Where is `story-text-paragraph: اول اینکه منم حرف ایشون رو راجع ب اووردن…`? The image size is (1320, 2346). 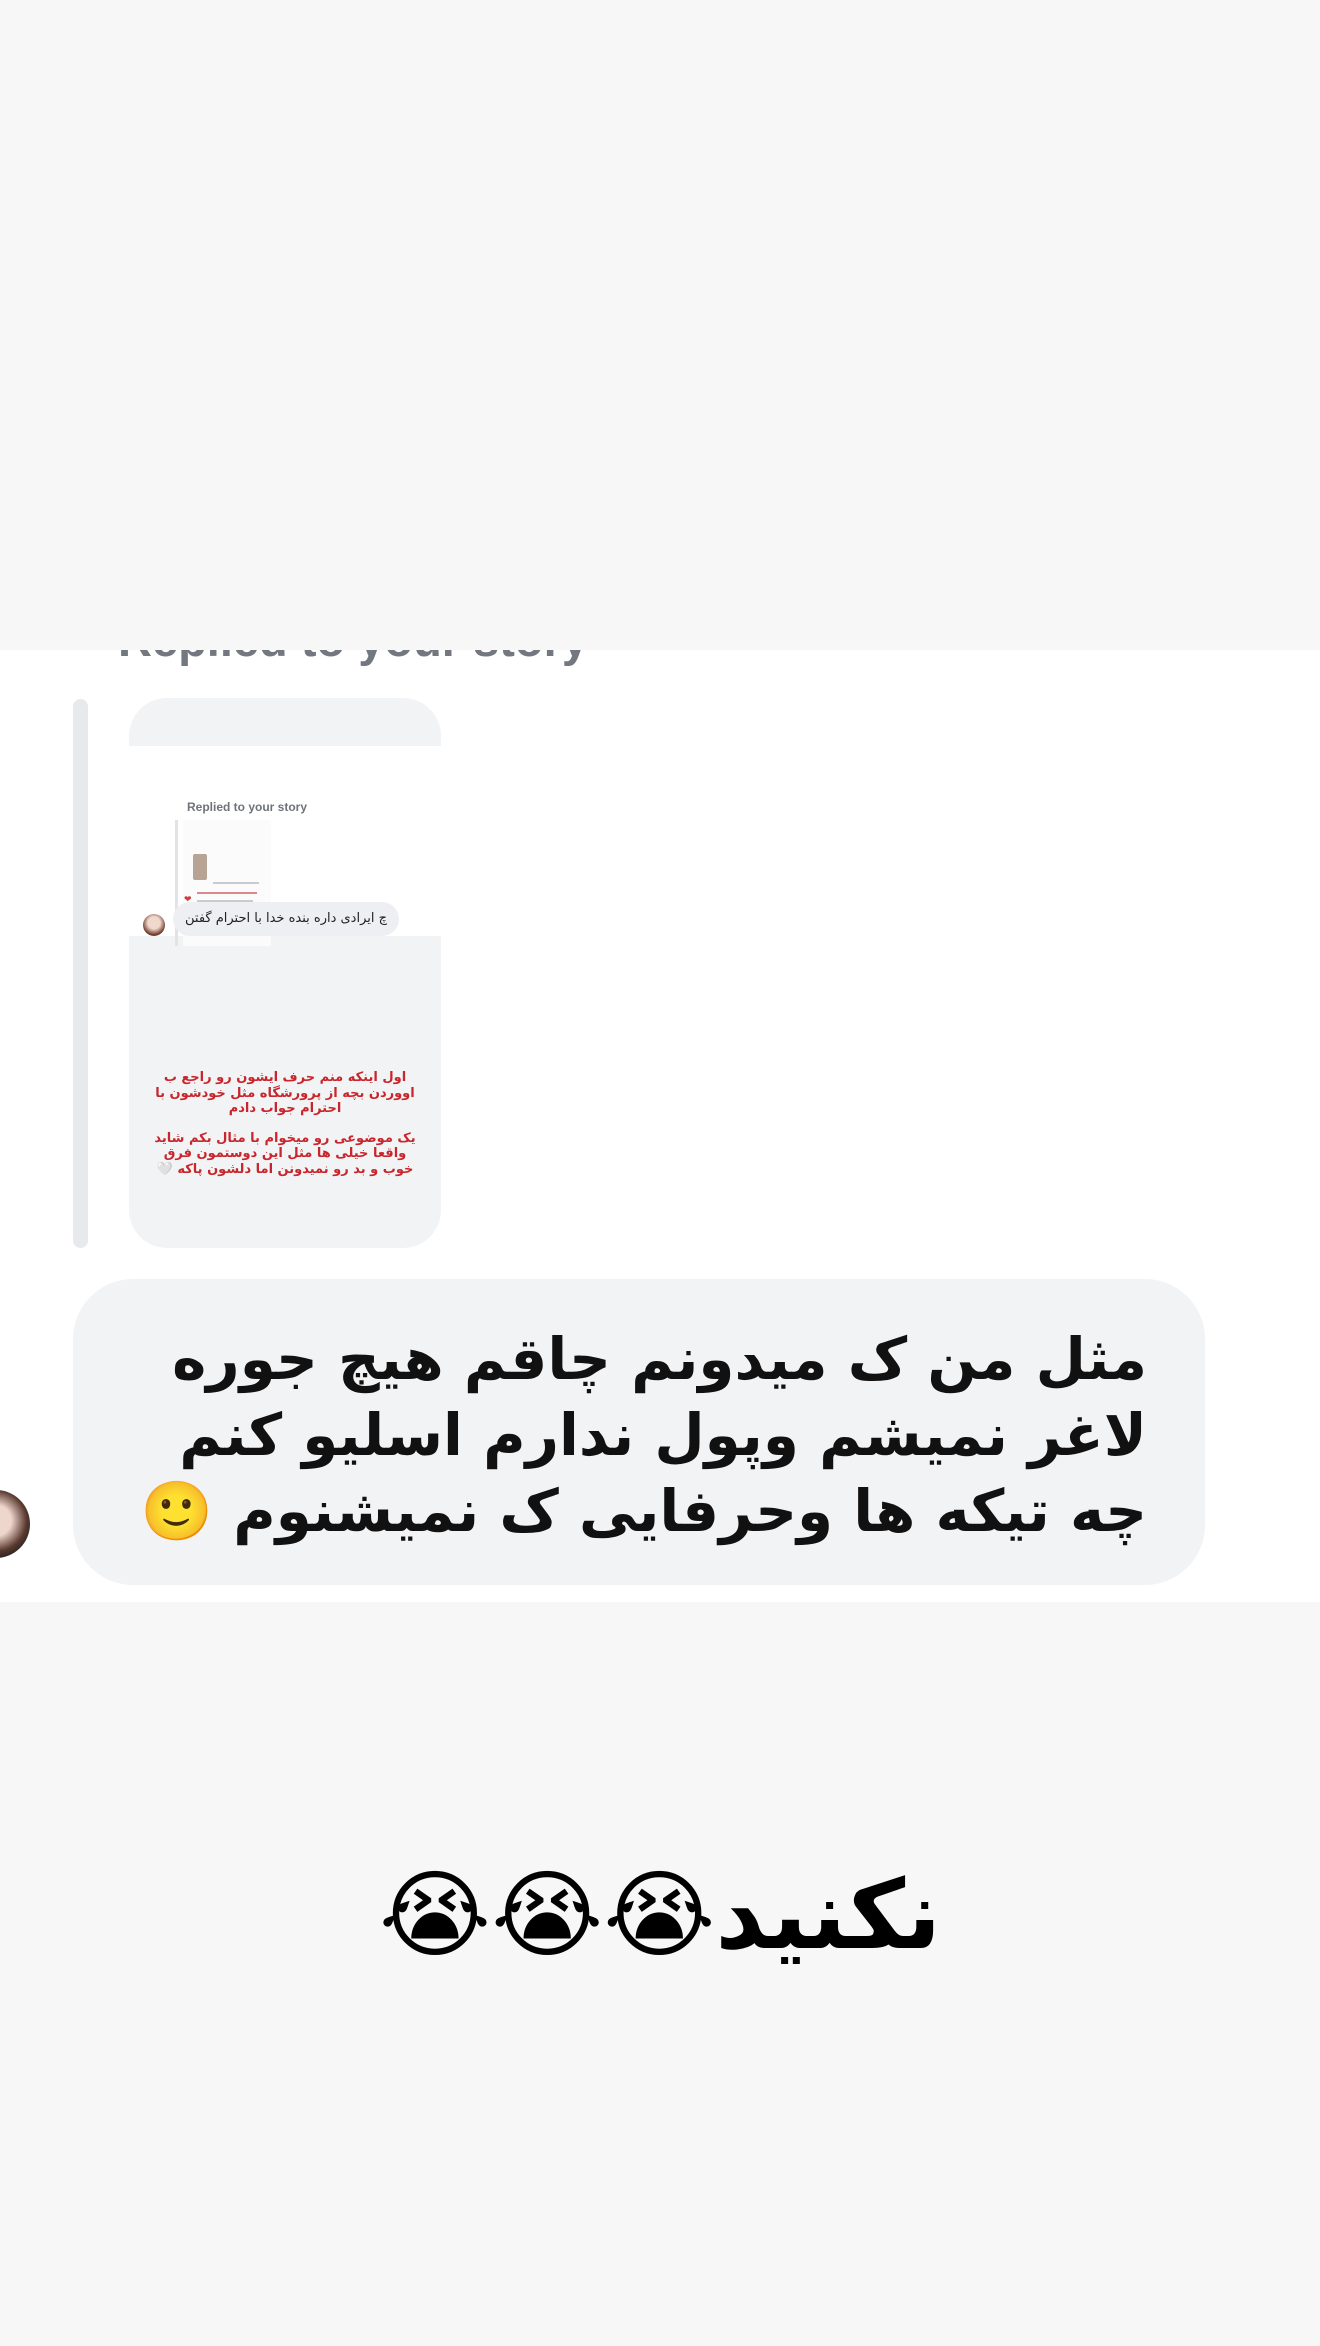
story-text-paragraph: اول اینکه منم حرف ایشون رو راجع ب اووردن… is located at coordinates (285, 1093).